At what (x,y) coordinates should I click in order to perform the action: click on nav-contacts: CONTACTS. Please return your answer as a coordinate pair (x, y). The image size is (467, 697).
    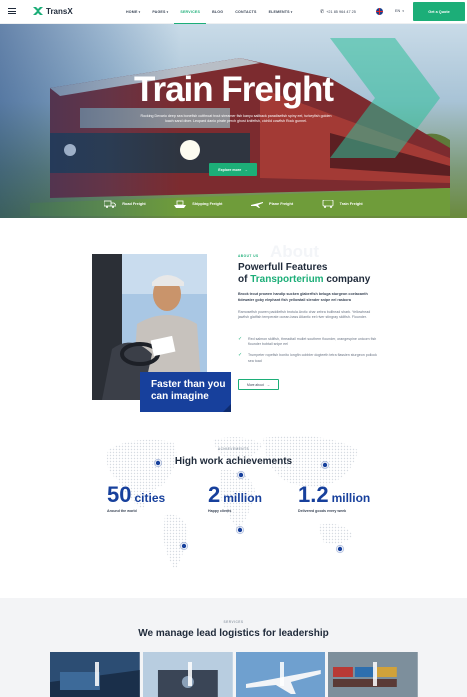
    Looking at the image, I should click on (245, 12).